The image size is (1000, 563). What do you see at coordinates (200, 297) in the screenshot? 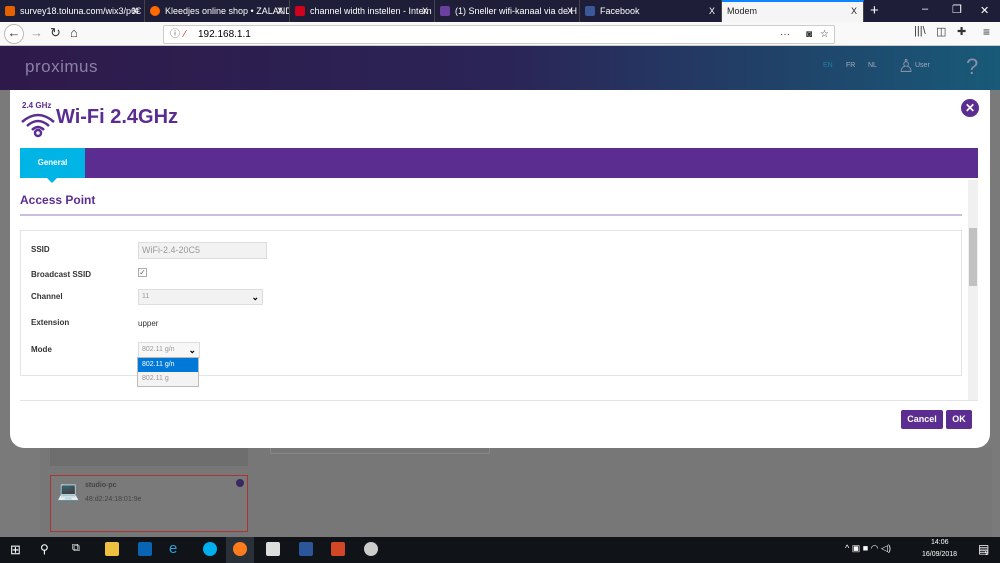
I see `channel-select: 11 ⌄` at bounding box center [200, 297].